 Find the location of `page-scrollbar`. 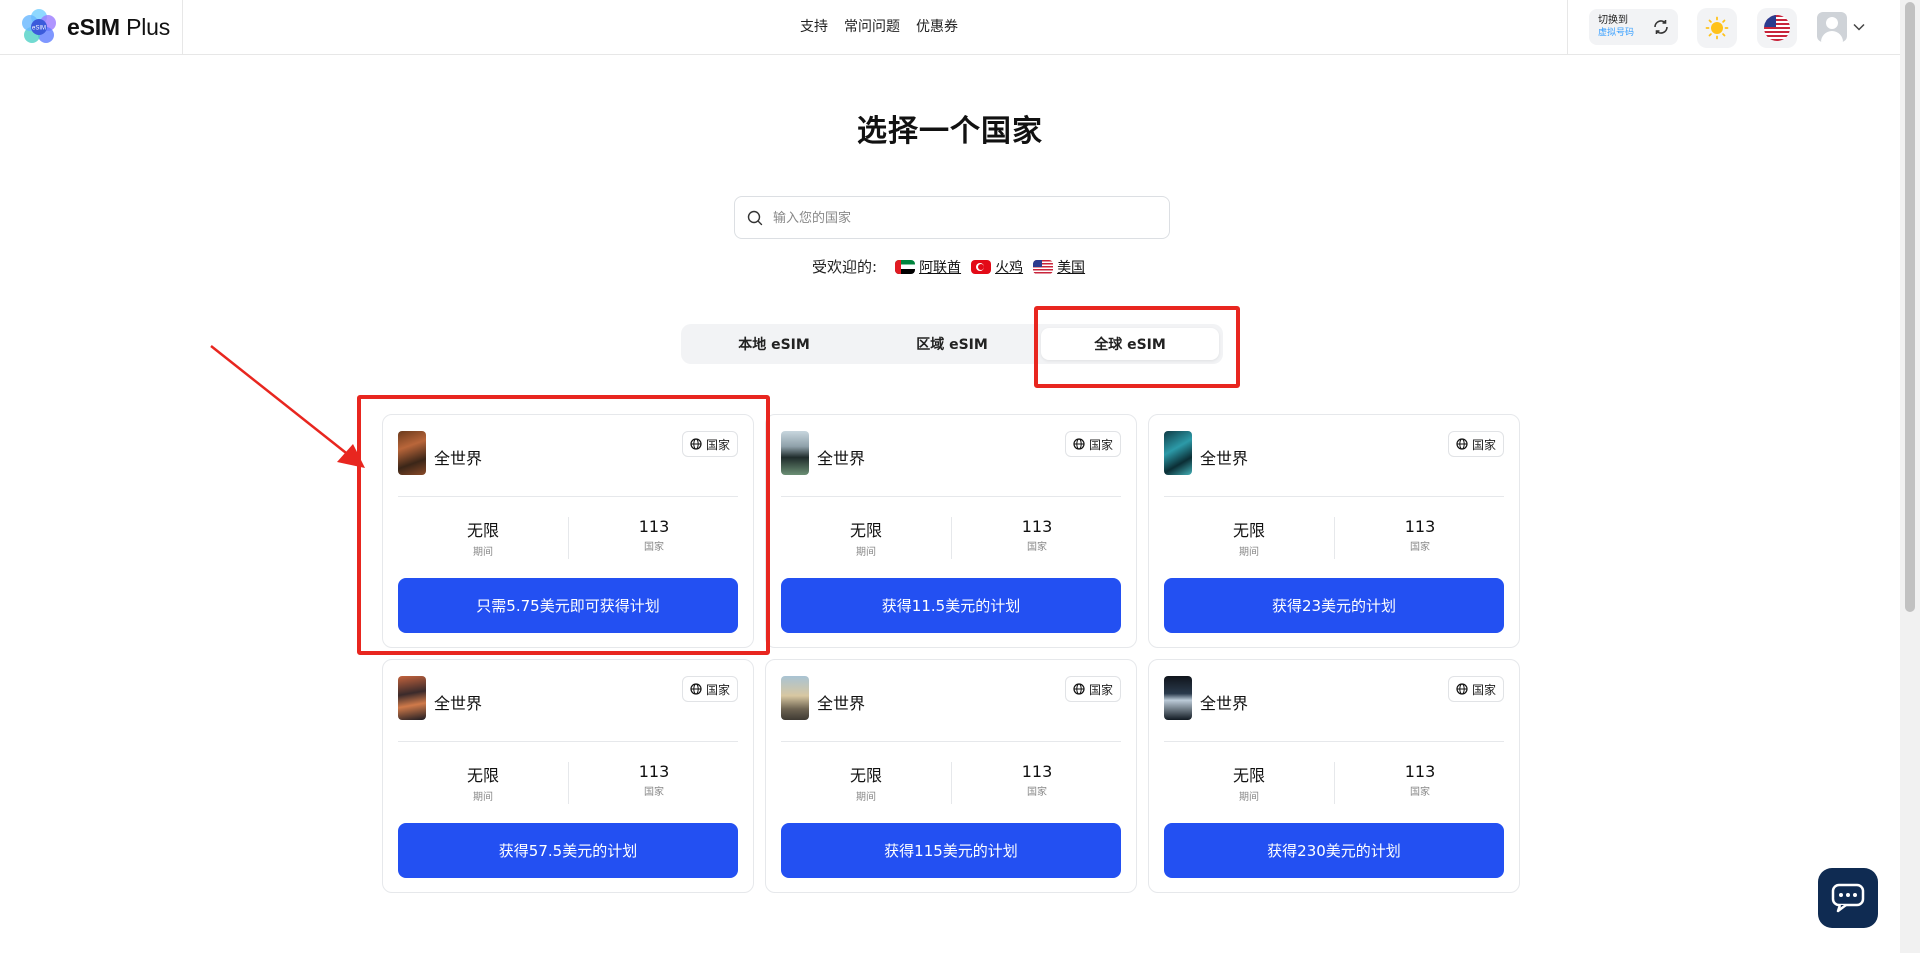

page-scrollbar is located at coordinates (1910, 476).